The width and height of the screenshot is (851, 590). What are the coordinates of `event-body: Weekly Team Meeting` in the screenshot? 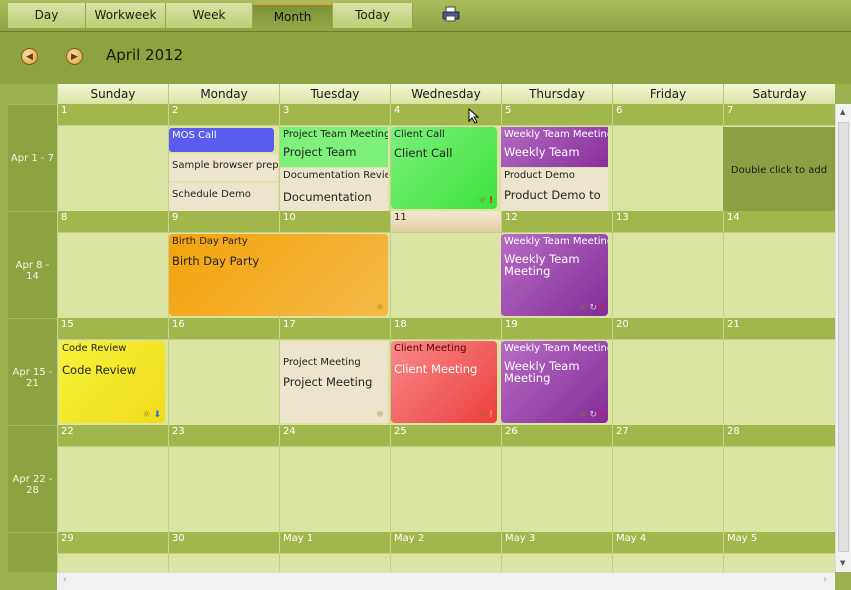 It's located at (542, 265).